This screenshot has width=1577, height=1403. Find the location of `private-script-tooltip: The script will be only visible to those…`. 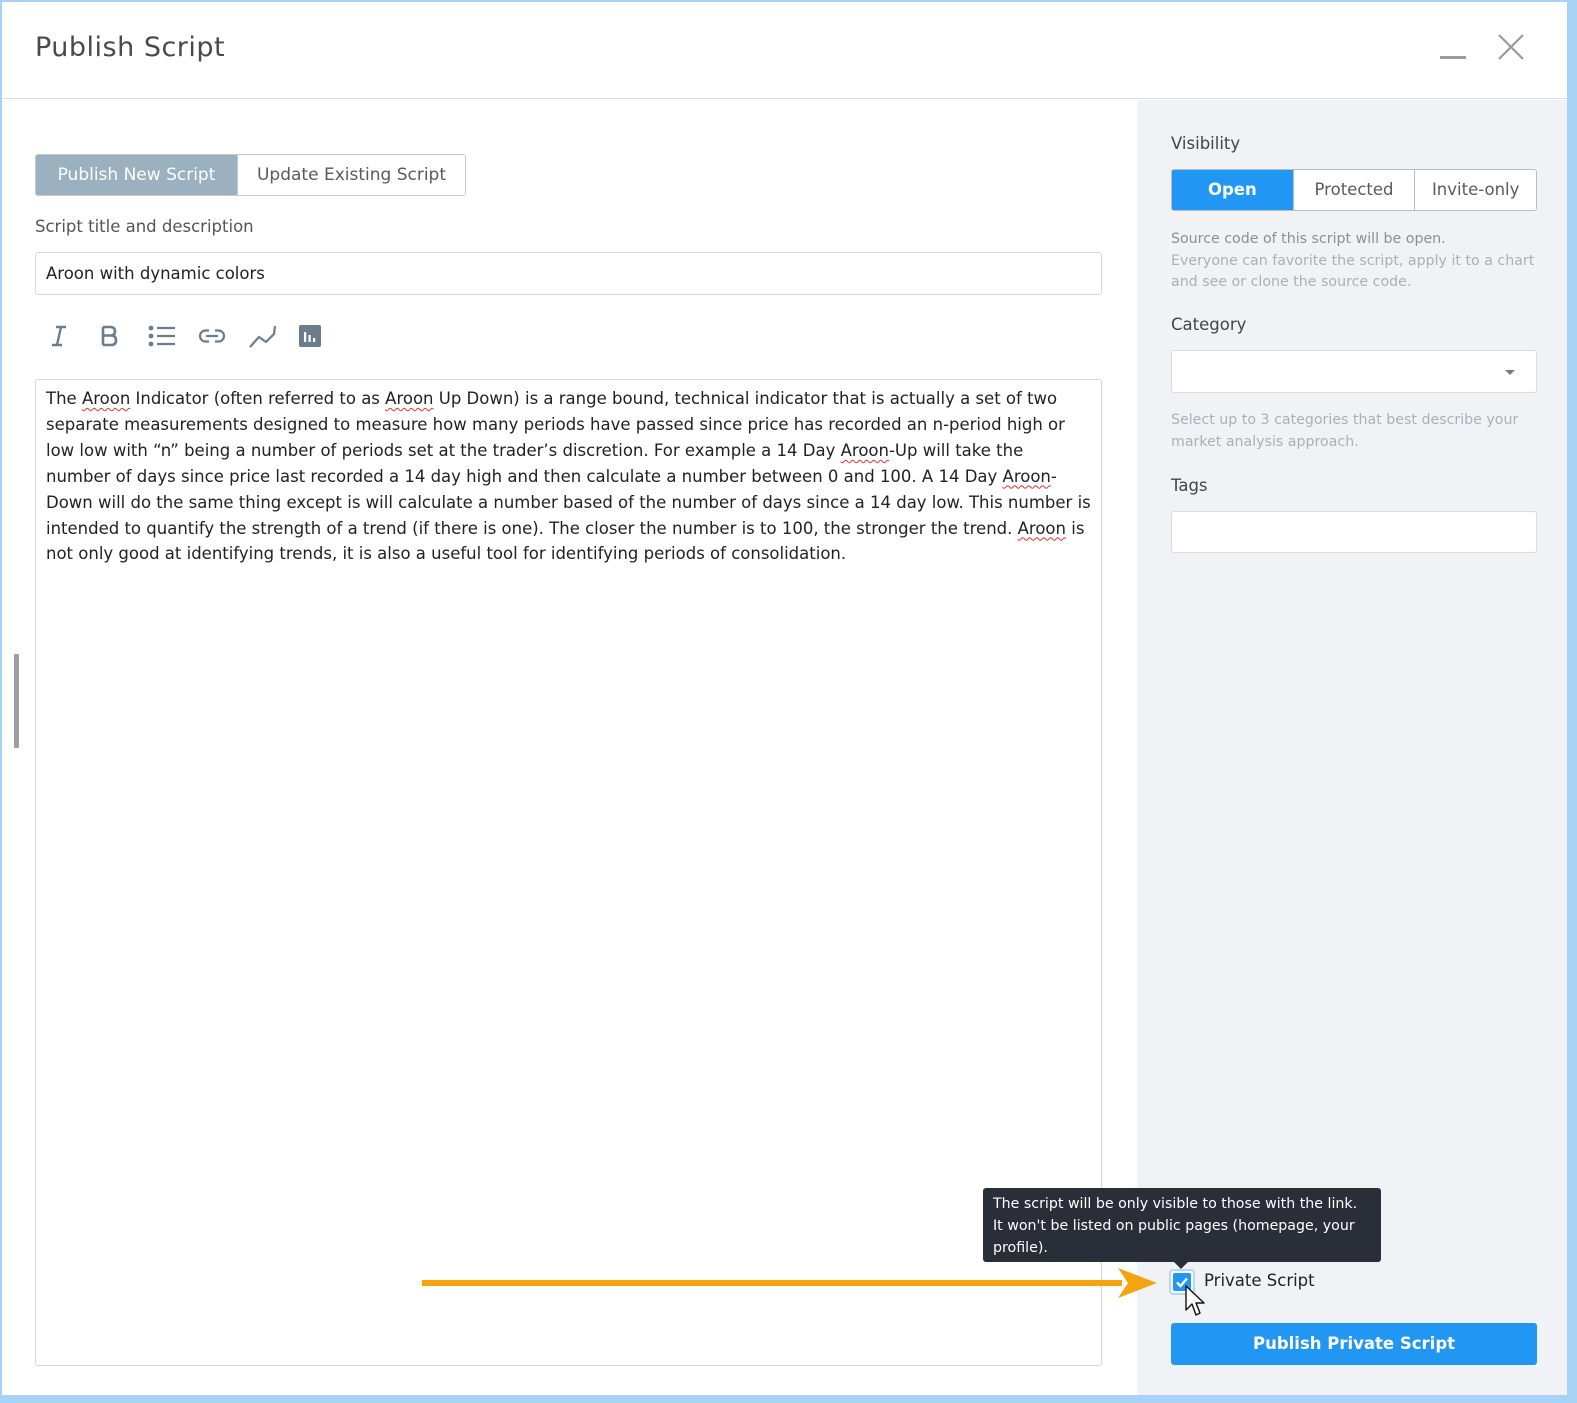

private-script-tooltip: The script will be only visible to those… is located at coordinates (1182, 1228).